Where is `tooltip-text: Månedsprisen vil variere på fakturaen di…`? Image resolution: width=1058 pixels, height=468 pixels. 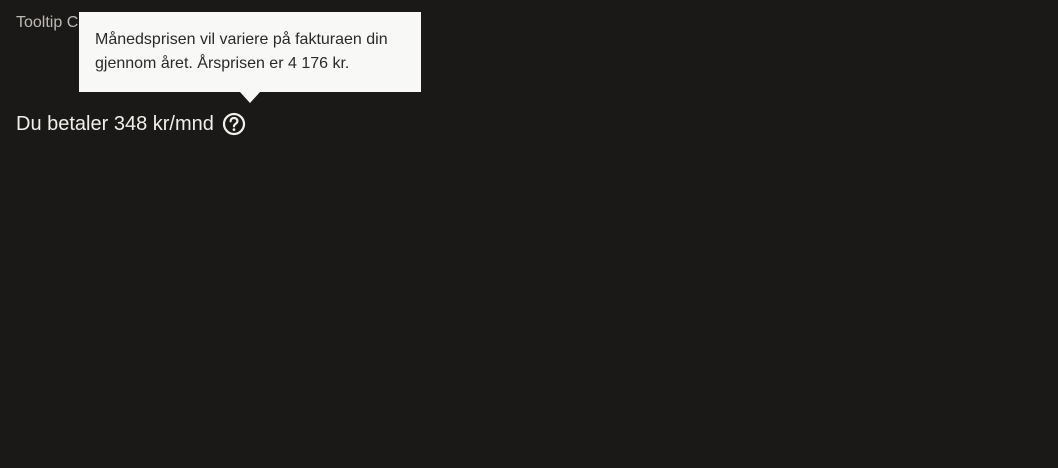 tooltip-text: Månedsprisen vil variere på fakturaen di… is located at coordinates (241, 51).